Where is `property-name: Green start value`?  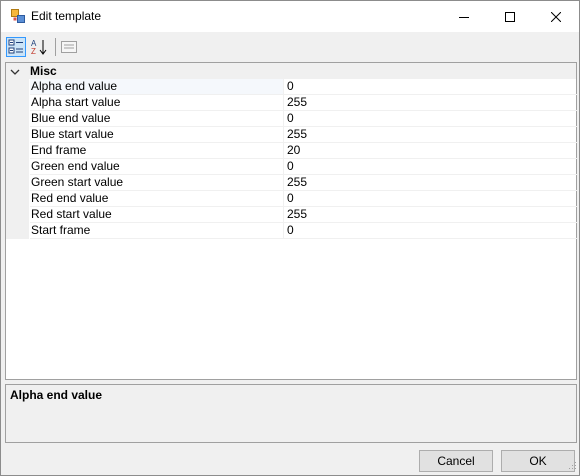 property-name: Green start value is located at coordinates (156, 183).